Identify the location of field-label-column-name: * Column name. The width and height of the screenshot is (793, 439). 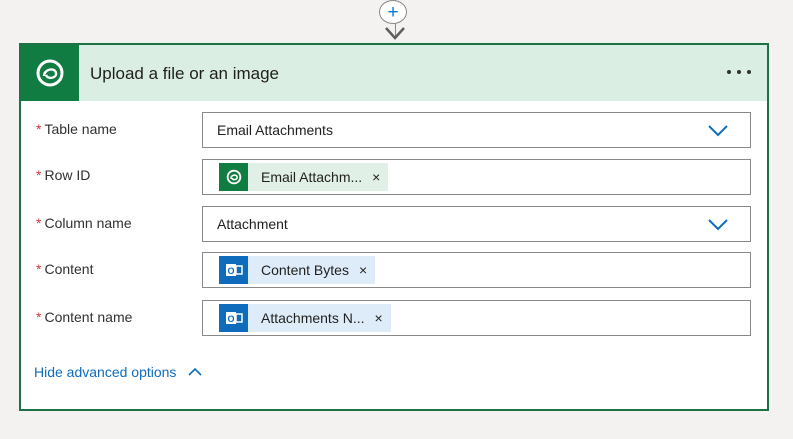
(84, 223).